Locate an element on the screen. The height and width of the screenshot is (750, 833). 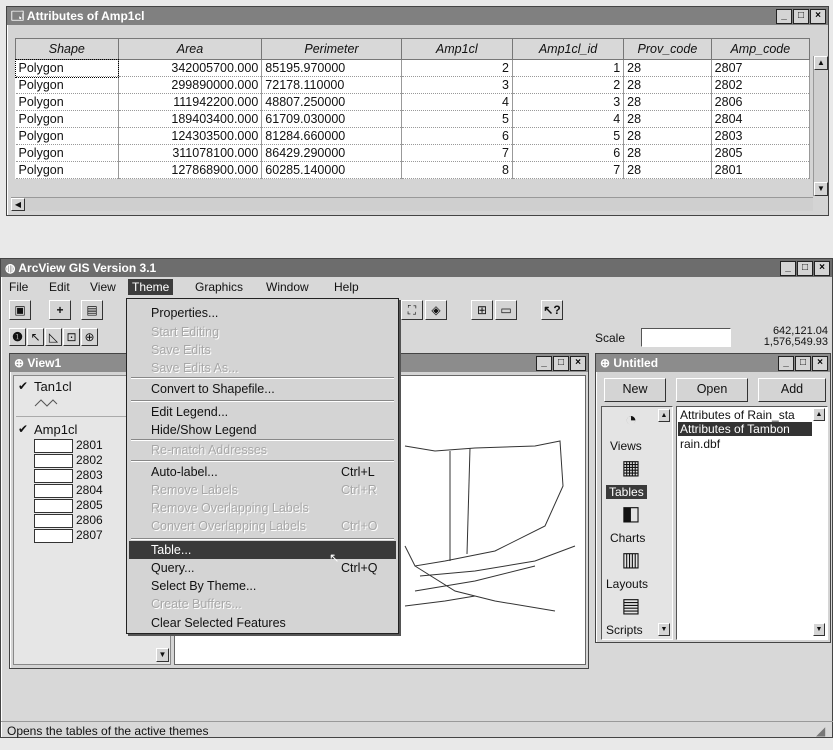
project-titlebar: ⊕ Untitled _ □ × is located at coordinates (713, 363).